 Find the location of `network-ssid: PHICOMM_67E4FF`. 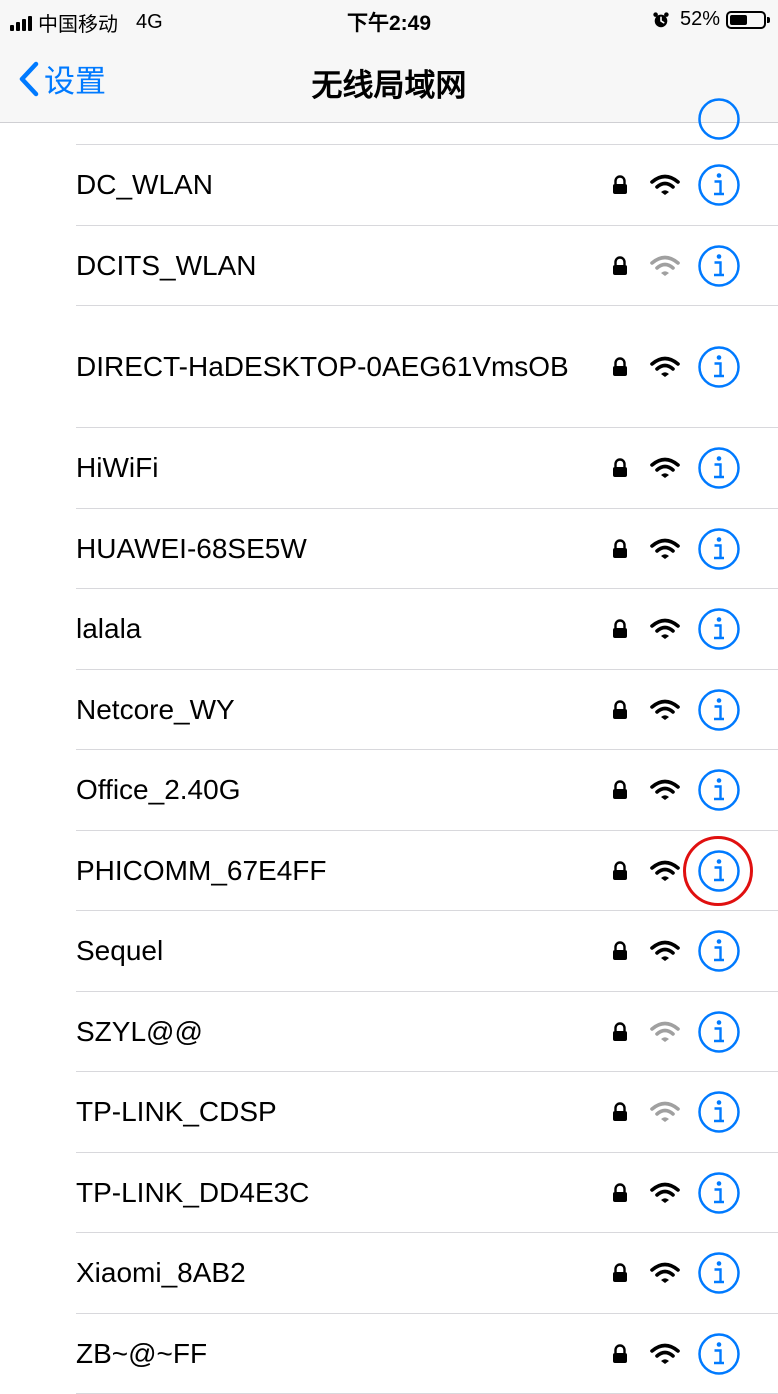

network-ssid: PHICOMM_67E4FF is located at coordinates (326, 871).